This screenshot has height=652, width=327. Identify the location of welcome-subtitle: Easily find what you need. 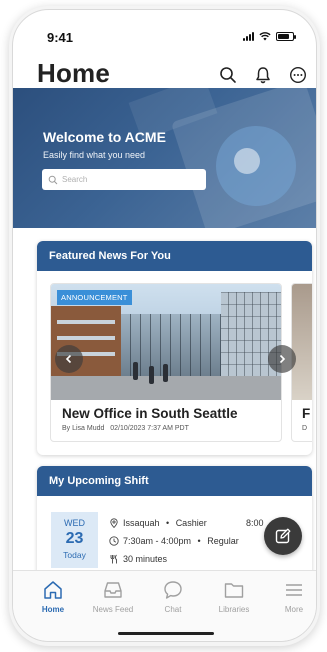
(94, 155).